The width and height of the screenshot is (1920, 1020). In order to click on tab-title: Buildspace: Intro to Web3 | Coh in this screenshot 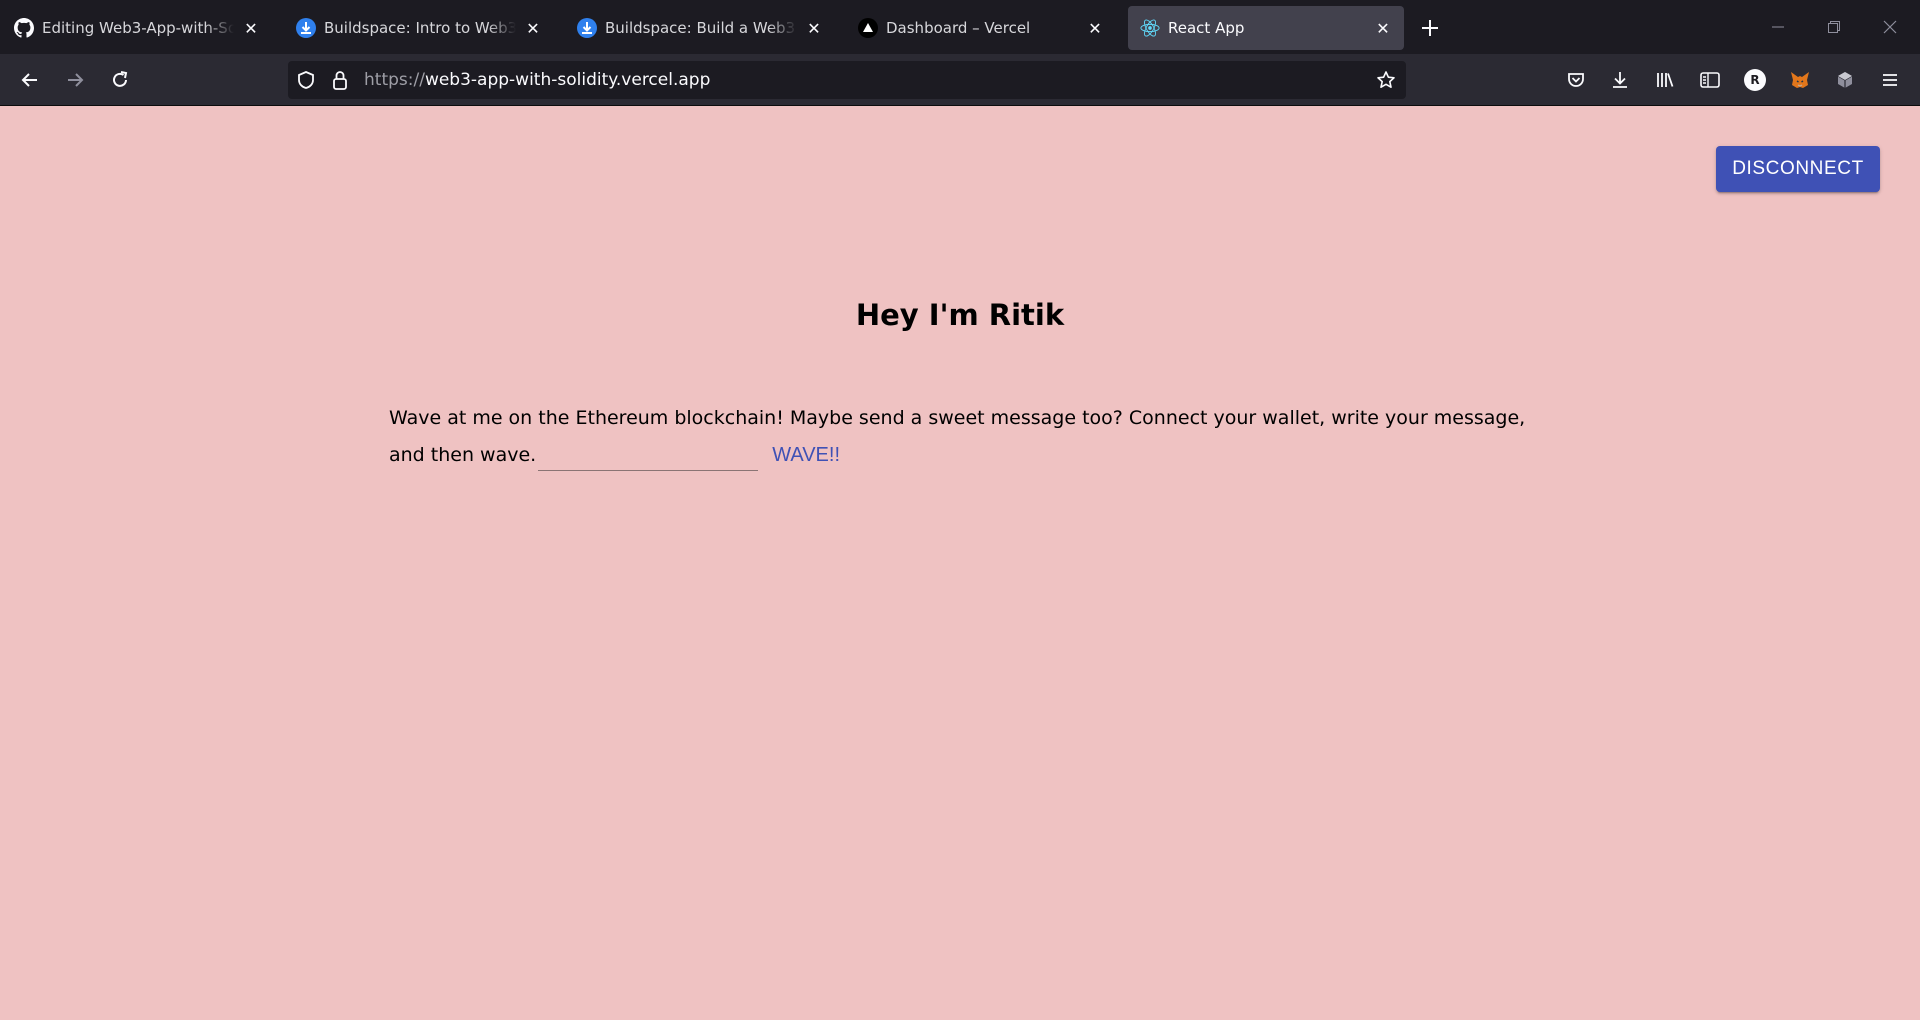, I will do `click(420, 28)`.